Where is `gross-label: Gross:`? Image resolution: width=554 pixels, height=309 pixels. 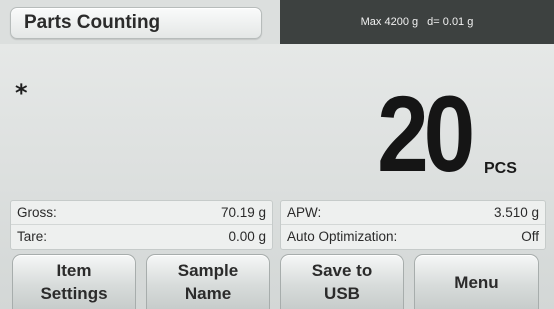 gross-label: Gross: is located at coordinates (37, 212).